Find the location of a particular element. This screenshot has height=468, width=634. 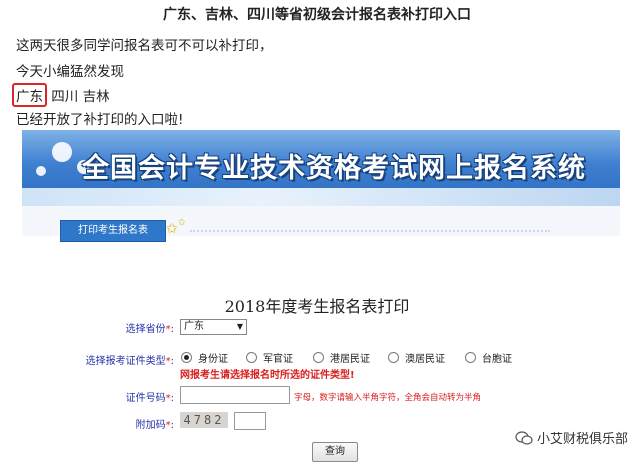

form-title: 2018年度考生报名表打印 is located at coordinates (317, 306).